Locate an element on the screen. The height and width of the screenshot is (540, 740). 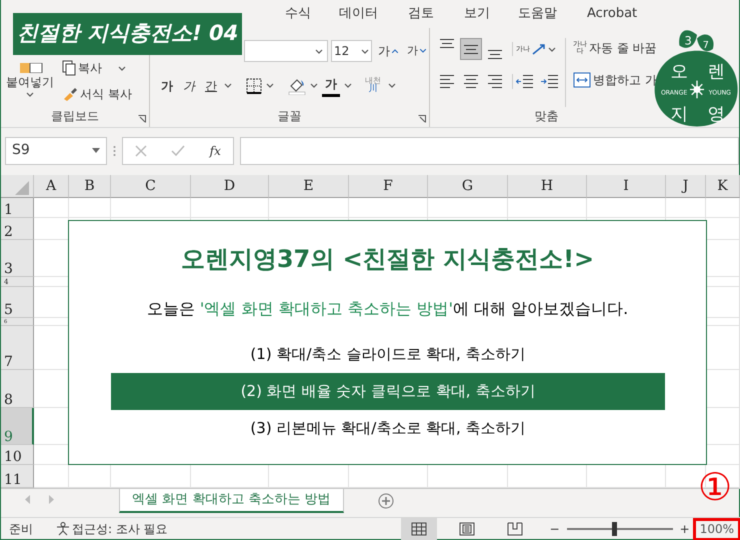
decrease-indent-button is located at coordinates (524, 81).